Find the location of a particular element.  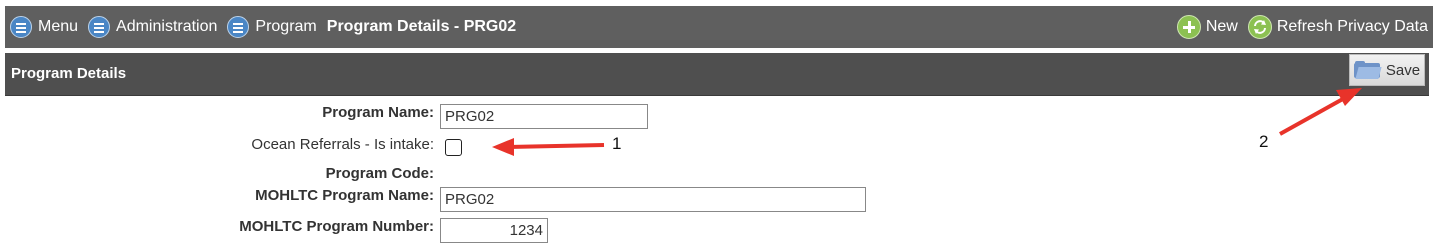

annotation-number-2: 2 is located at coordinates (1264, 141).